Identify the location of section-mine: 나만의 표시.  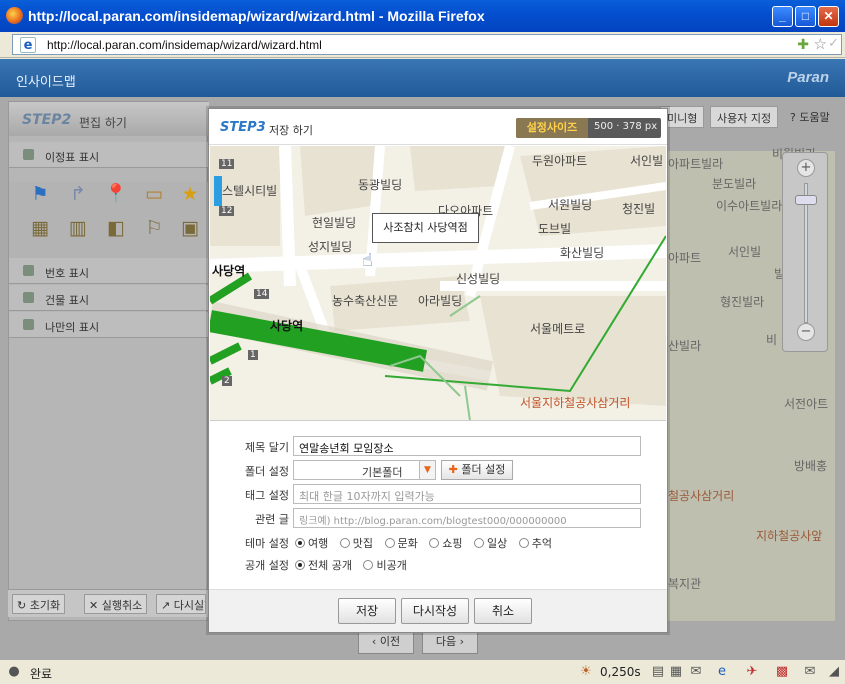
(109, 325).